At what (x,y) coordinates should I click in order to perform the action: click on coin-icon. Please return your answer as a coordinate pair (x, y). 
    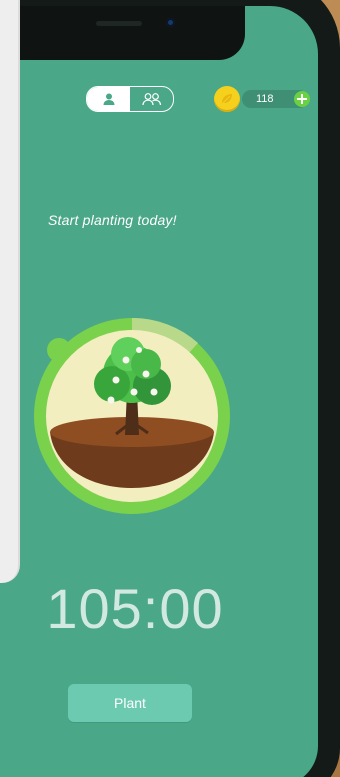
    Looking at the image, I should click on (227, 99).